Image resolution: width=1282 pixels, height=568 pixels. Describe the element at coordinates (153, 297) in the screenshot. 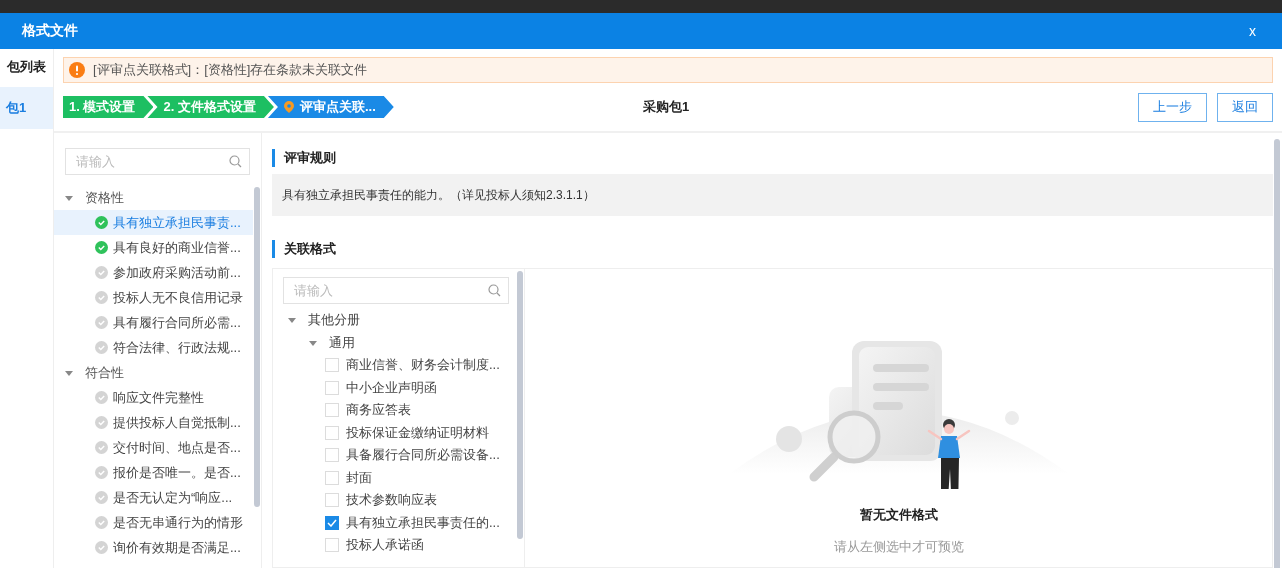

I see `tree-item: 投标人无不良信用记录` at that location.